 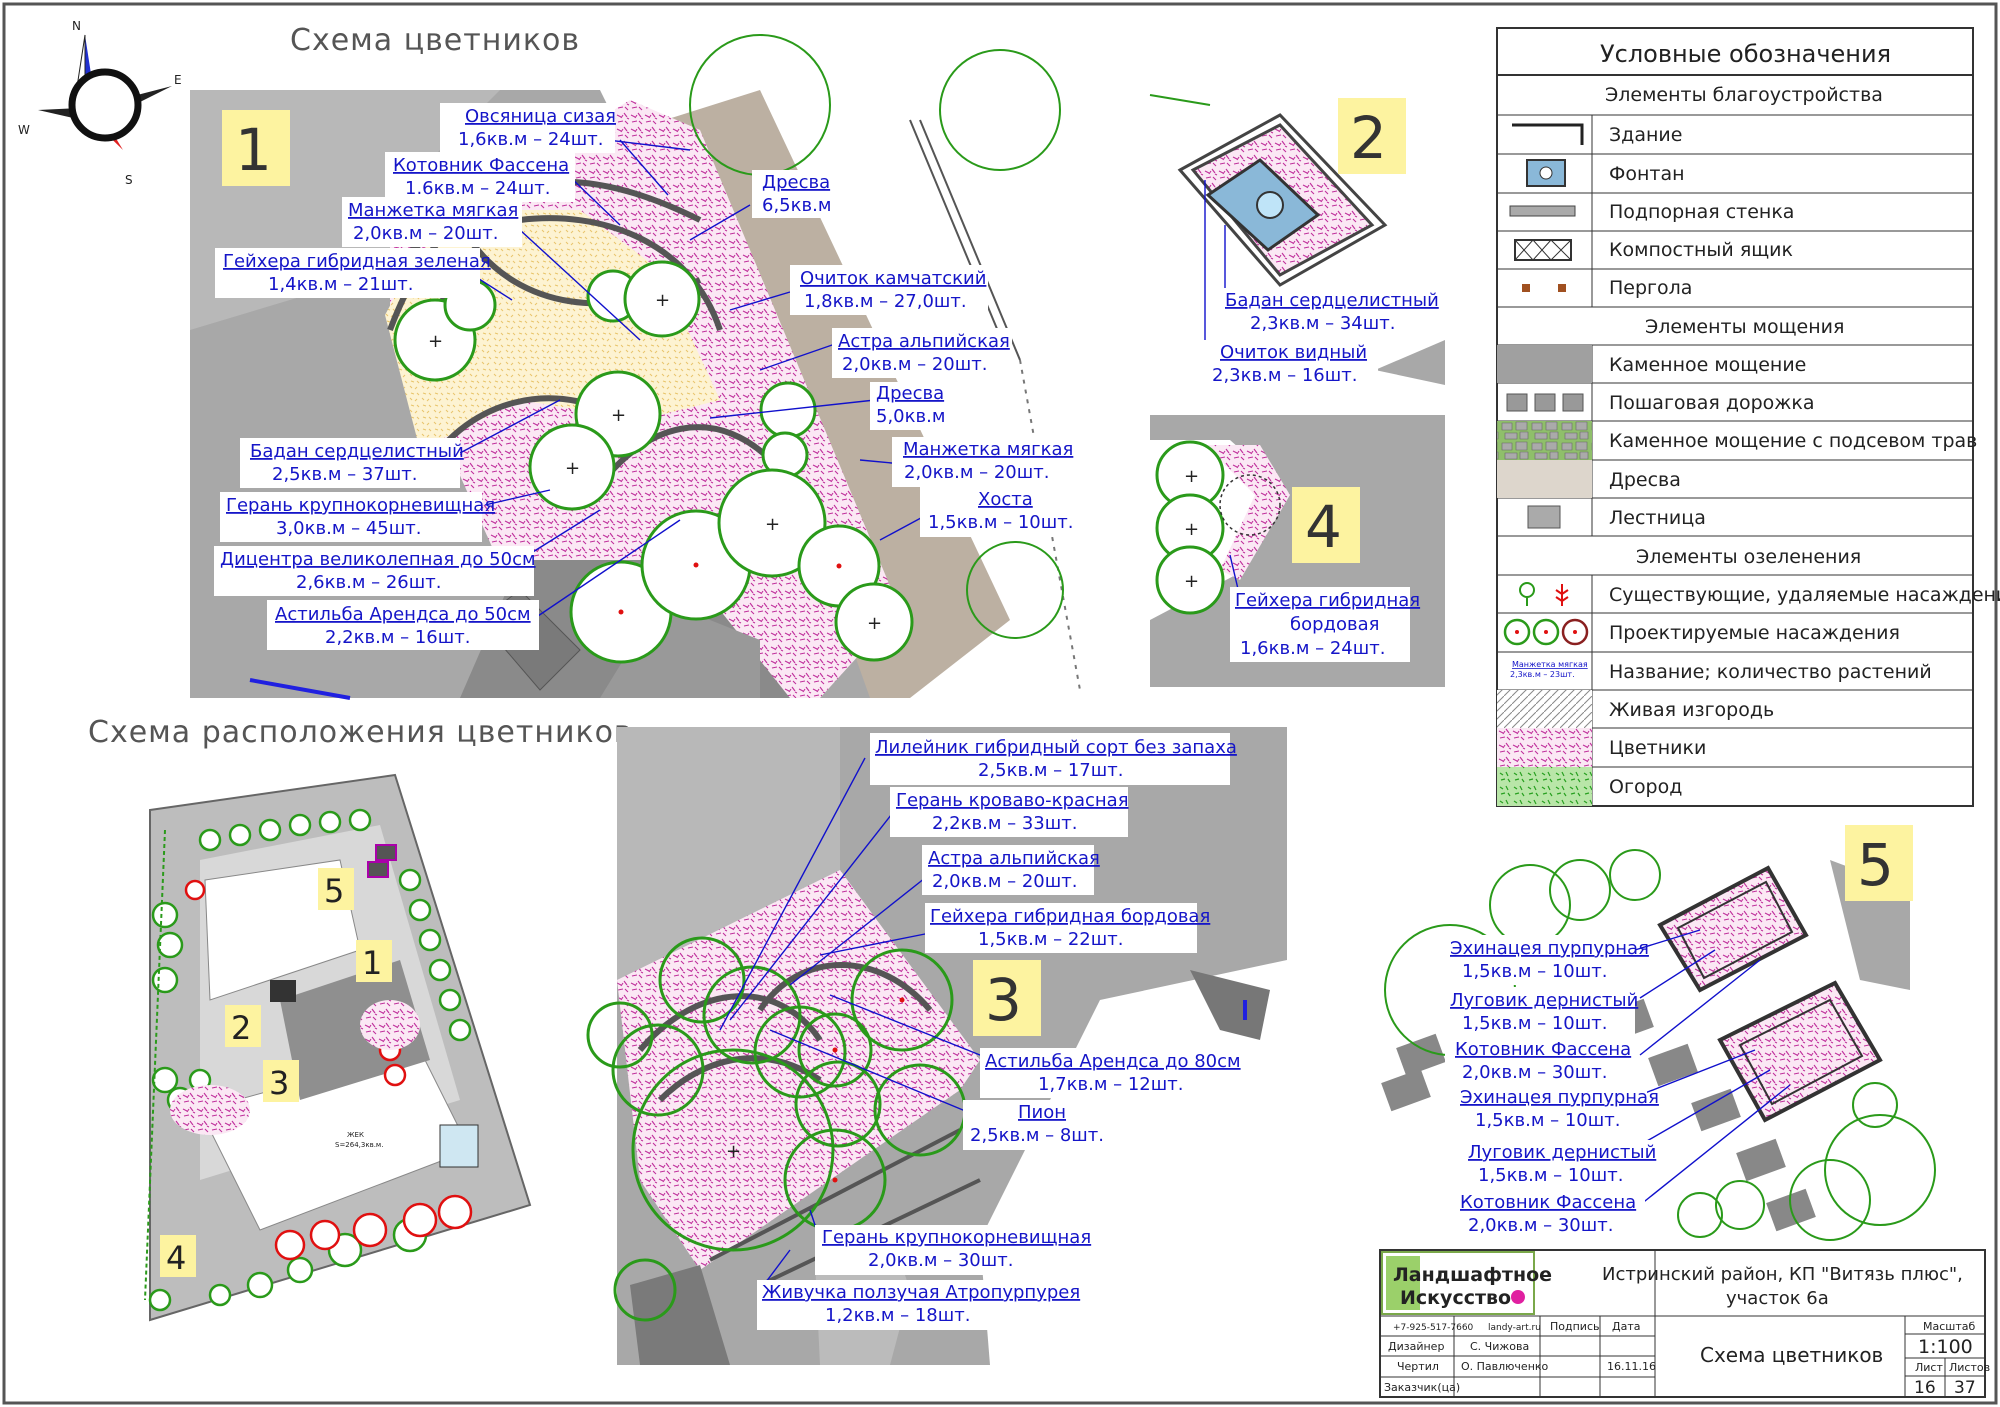 I want to click on svg-text: Проектируемые насаждения, so click(x=1754, y=633).